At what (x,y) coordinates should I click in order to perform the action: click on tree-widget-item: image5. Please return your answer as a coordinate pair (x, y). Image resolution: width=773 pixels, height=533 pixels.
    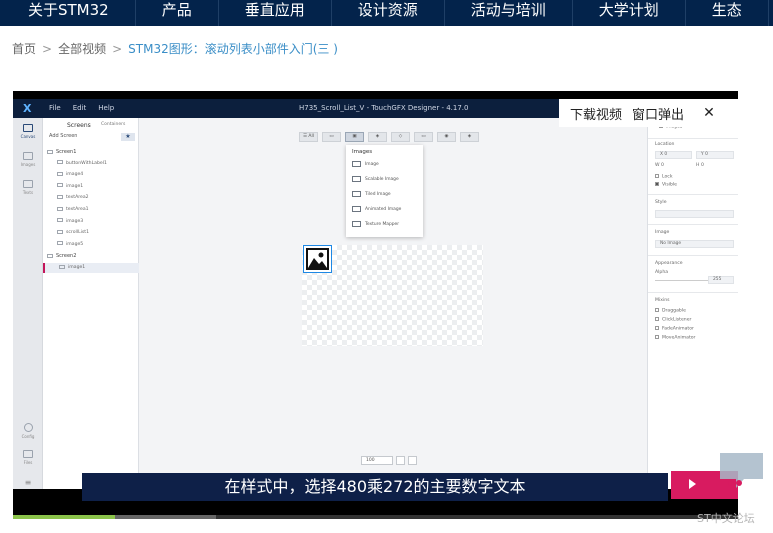
    Looking at the image, I should click on (91, 245).